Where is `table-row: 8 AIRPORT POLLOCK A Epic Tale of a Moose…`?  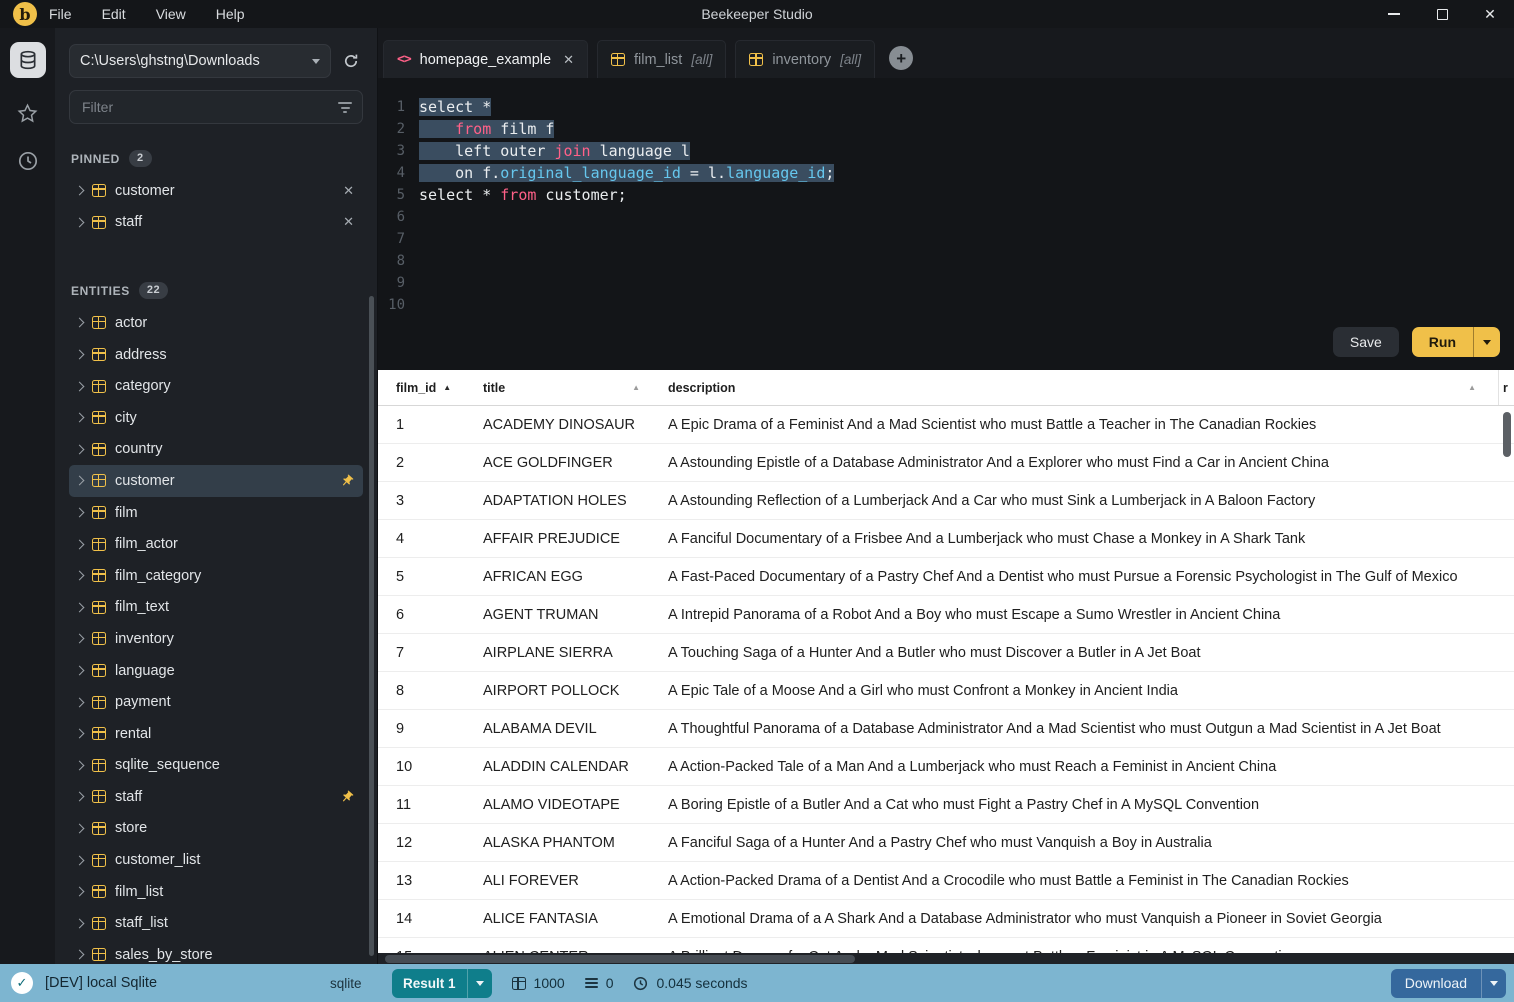 table-row: 8 AIRPORT POLLOCK A Epic Tale of a Moose… is located at coordinates (946, 691).